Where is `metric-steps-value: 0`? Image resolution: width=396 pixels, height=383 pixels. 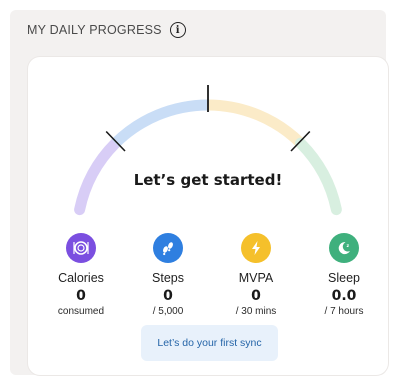
metric-steps-value: 0 is located at coordinates (168, 296).